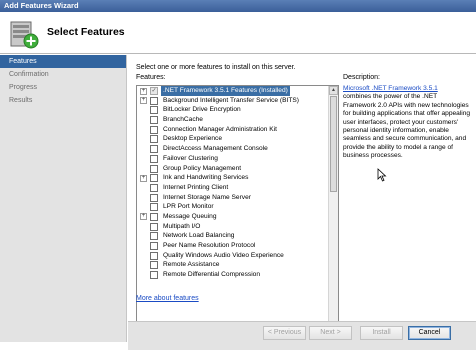 This screenshot has width=476, height=350. Describe the element at coordinates (333, 144) in the screenshot. I see `scroll-thumb` at that location.